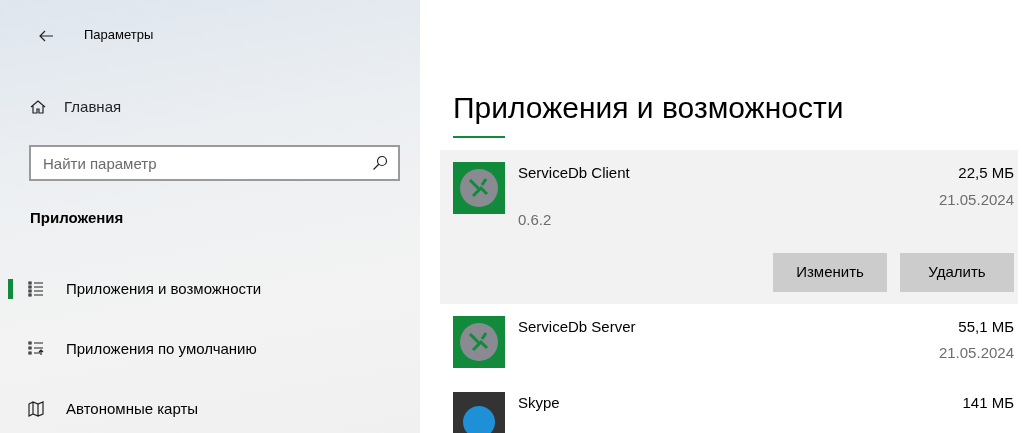 The width and height of the screenshot is (1022, 433). I want to click on app-size: 141 МБ, so click(988, 402).